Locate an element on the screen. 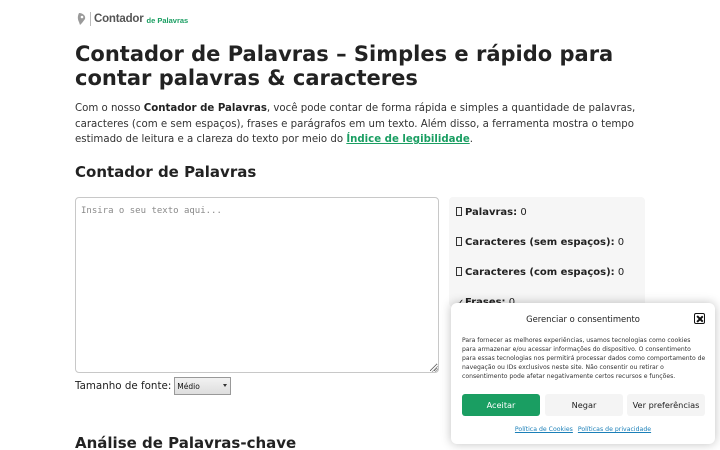 This screenshot has width=720, height=450. stat-label: Caracteres (sem espaços): is located at coordinates (540, 242).